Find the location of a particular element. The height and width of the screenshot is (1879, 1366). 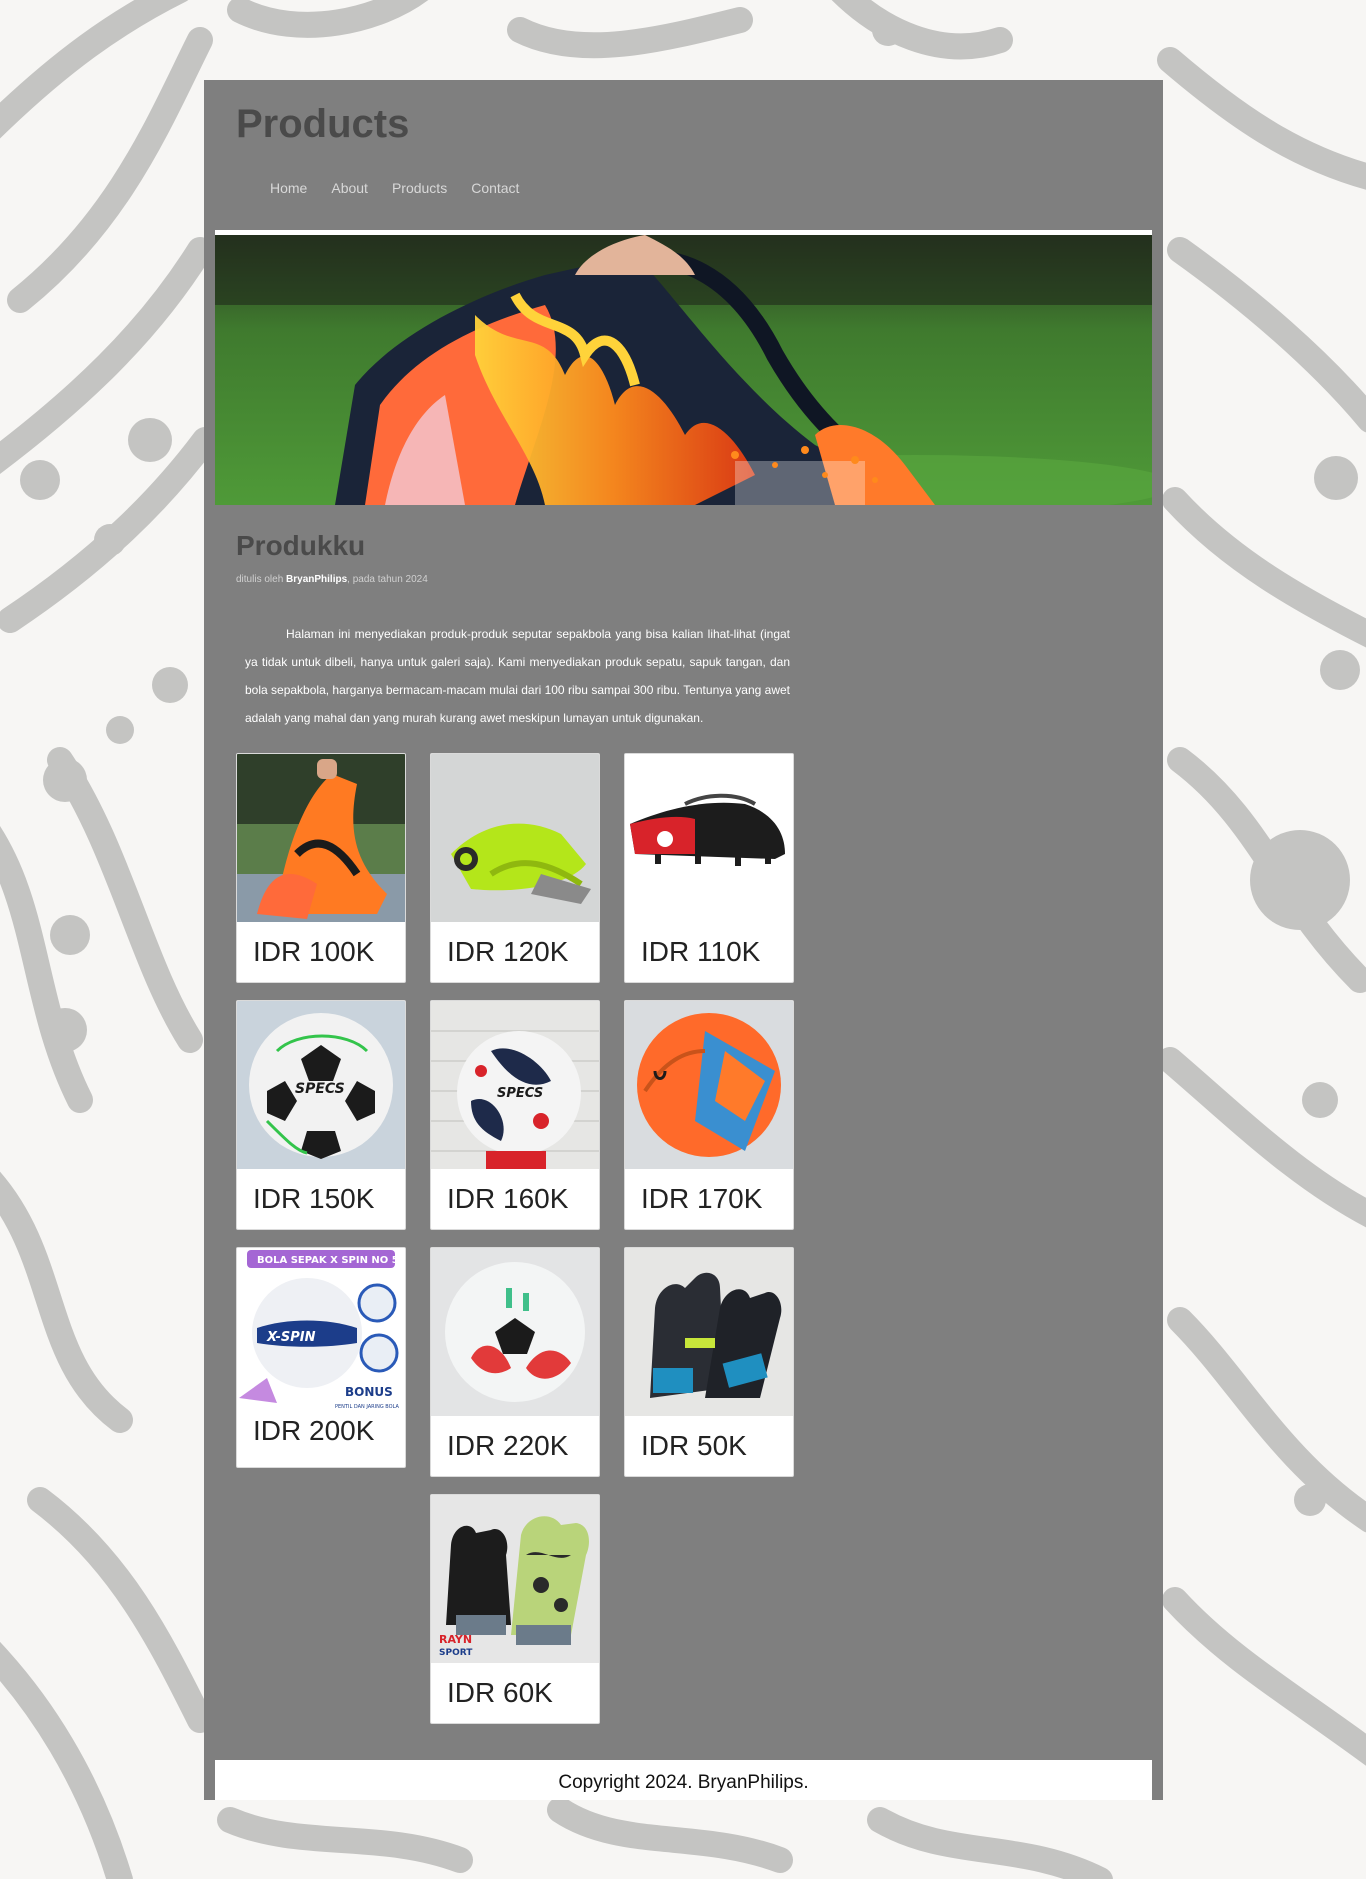

product-card: IDR 170K is located at coordinates (709, 1115).